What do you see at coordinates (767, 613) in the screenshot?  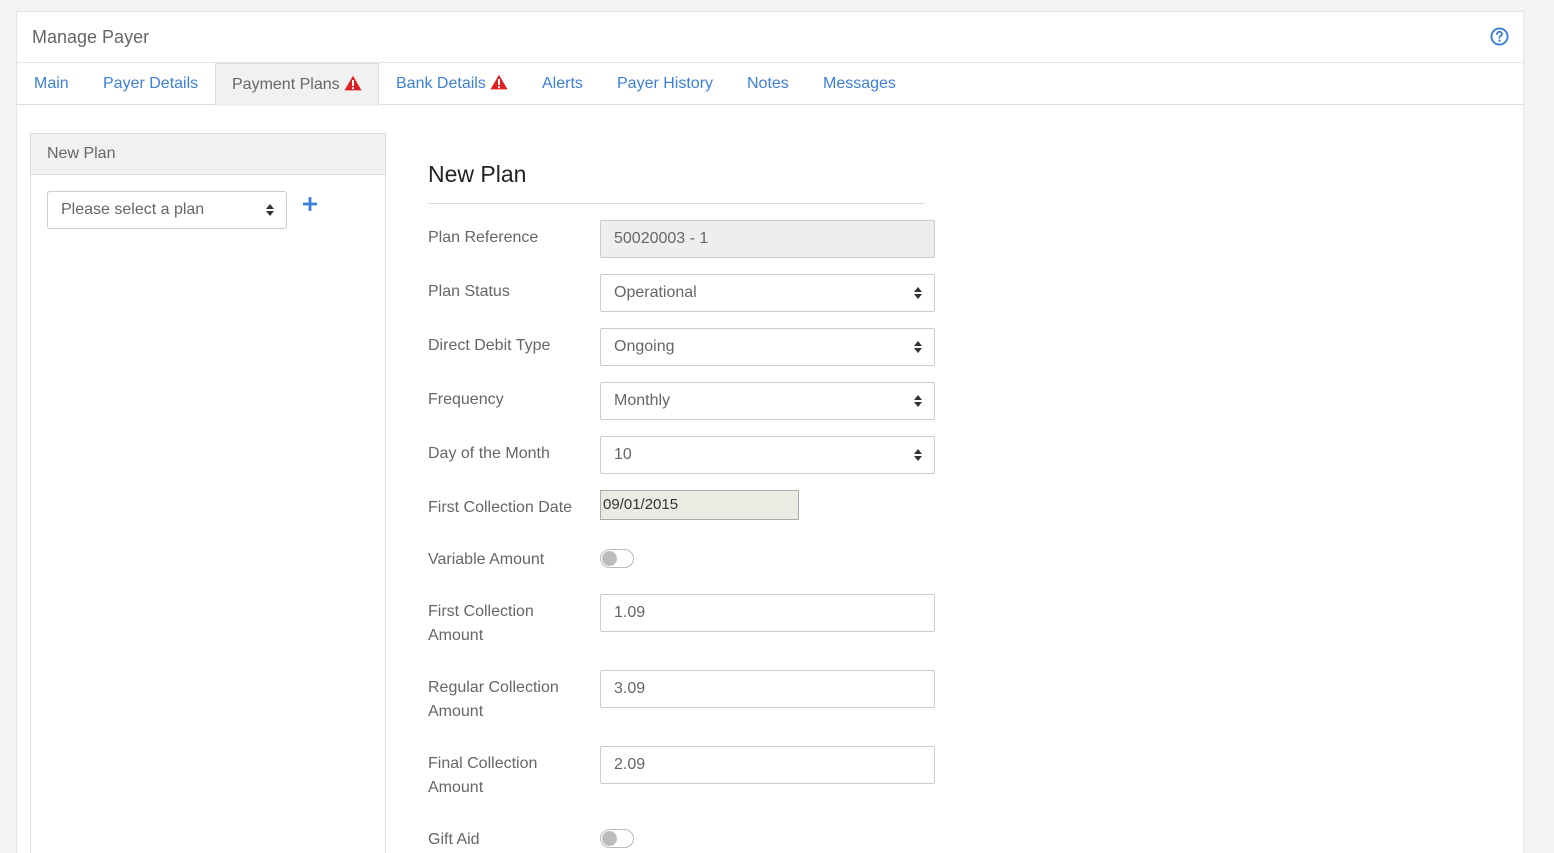 I see `first-collection-amount-input: 1.09` at bounding box center [767, 613].